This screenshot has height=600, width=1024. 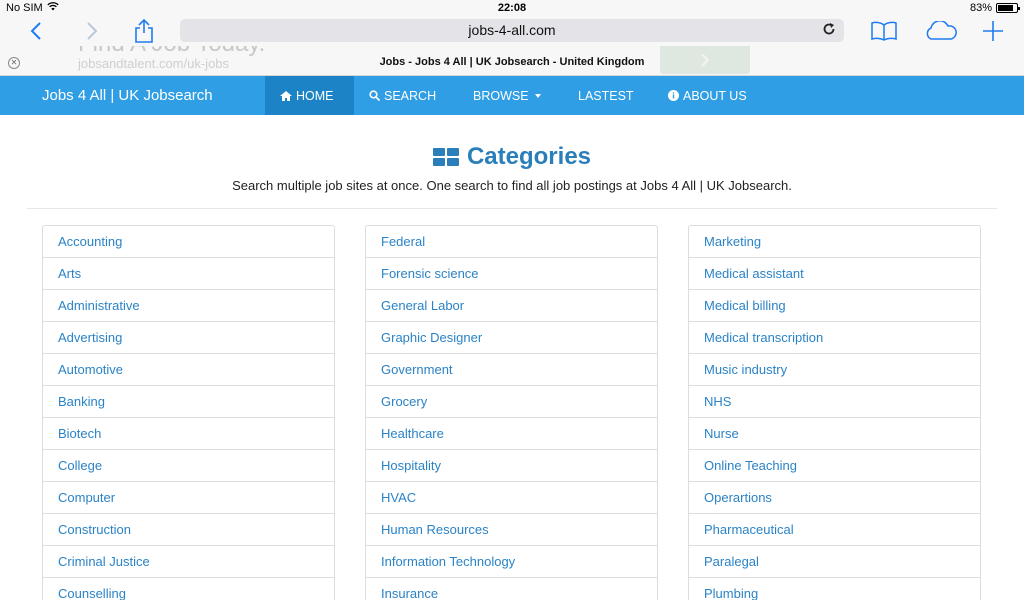 I want to click on category-link: College, so click(x=188, y=466).